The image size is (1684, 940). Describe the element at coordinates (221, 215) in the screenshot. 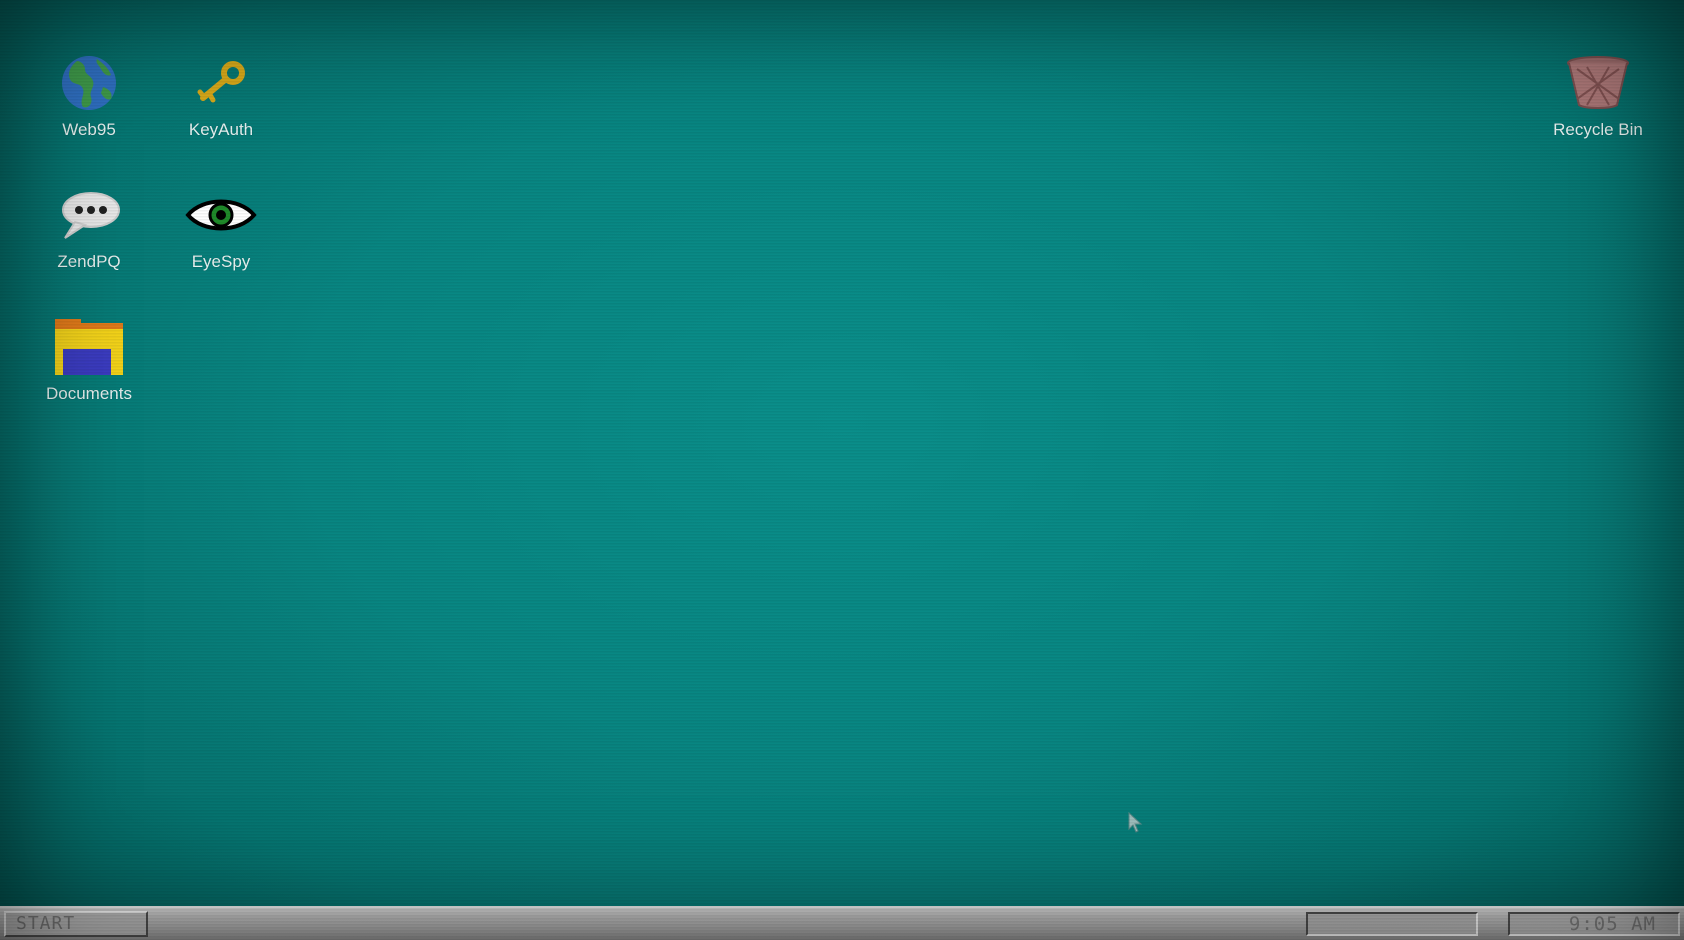

I see `eye-icon` at that location.